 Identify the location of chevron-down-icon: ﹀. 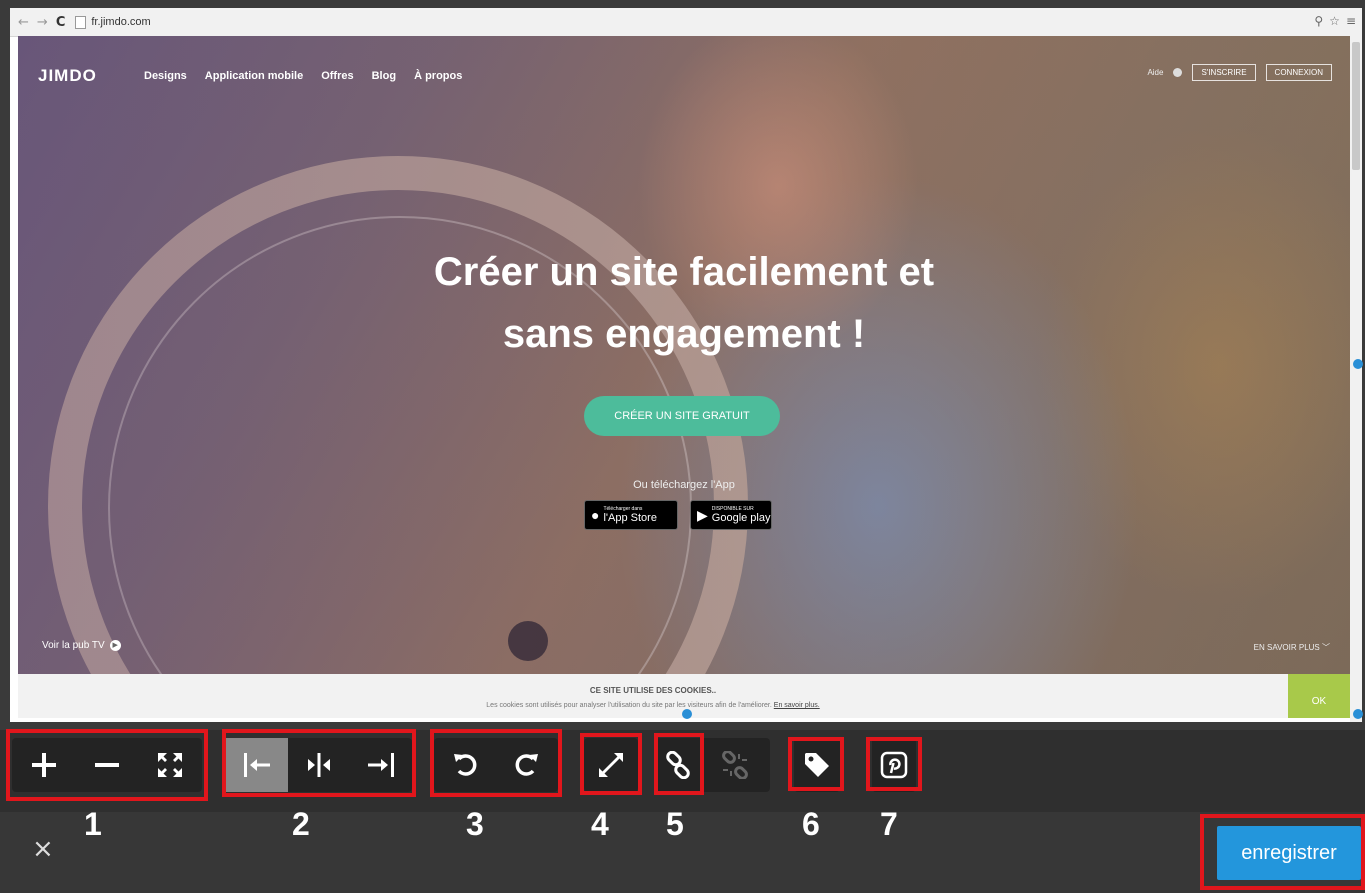
(1326, 647).